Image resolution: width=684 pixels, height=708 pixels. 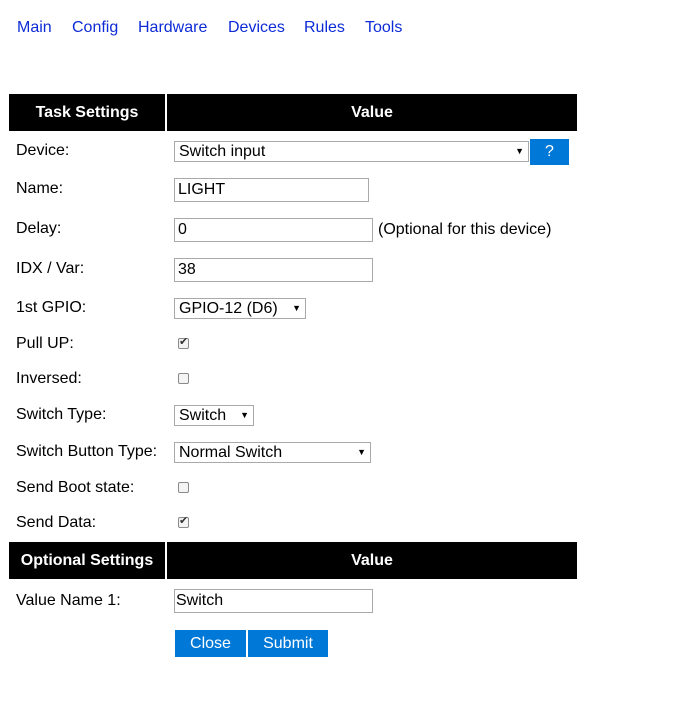 I want to click on pullup-checkbox: ✔, so click(x=183, y=342).